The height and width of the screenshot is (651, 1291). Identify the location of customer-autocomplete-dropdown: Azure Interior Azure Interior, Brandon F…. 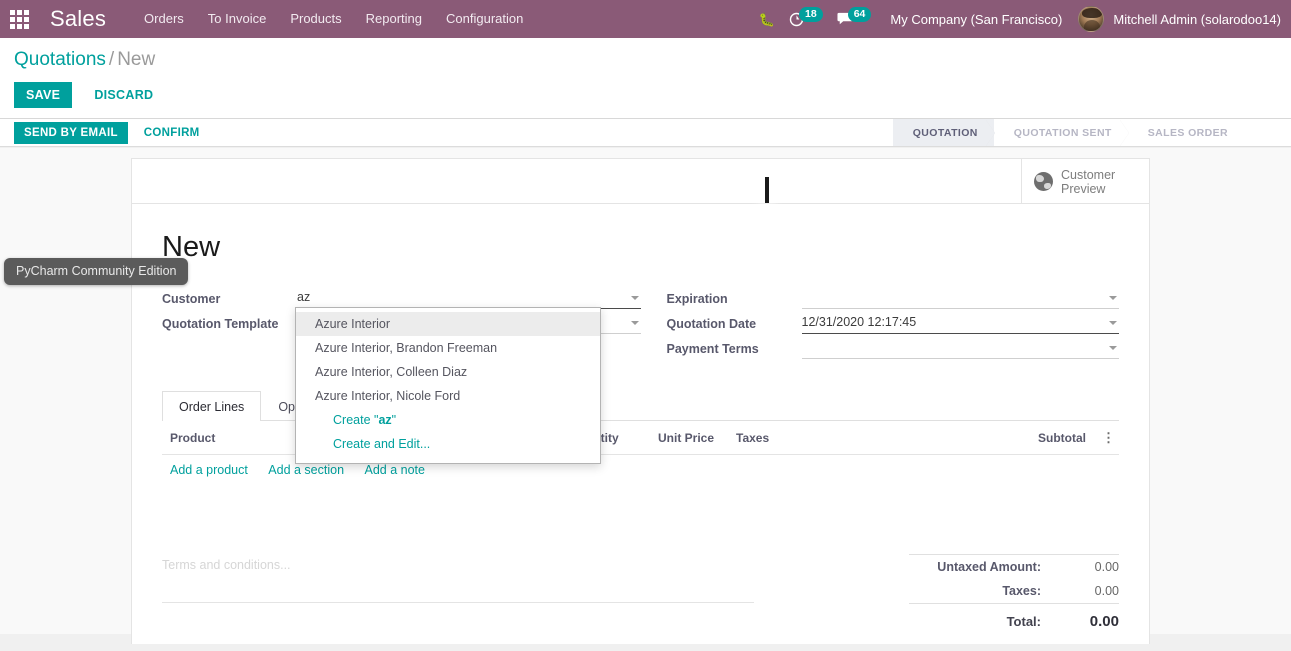
(448, 385).